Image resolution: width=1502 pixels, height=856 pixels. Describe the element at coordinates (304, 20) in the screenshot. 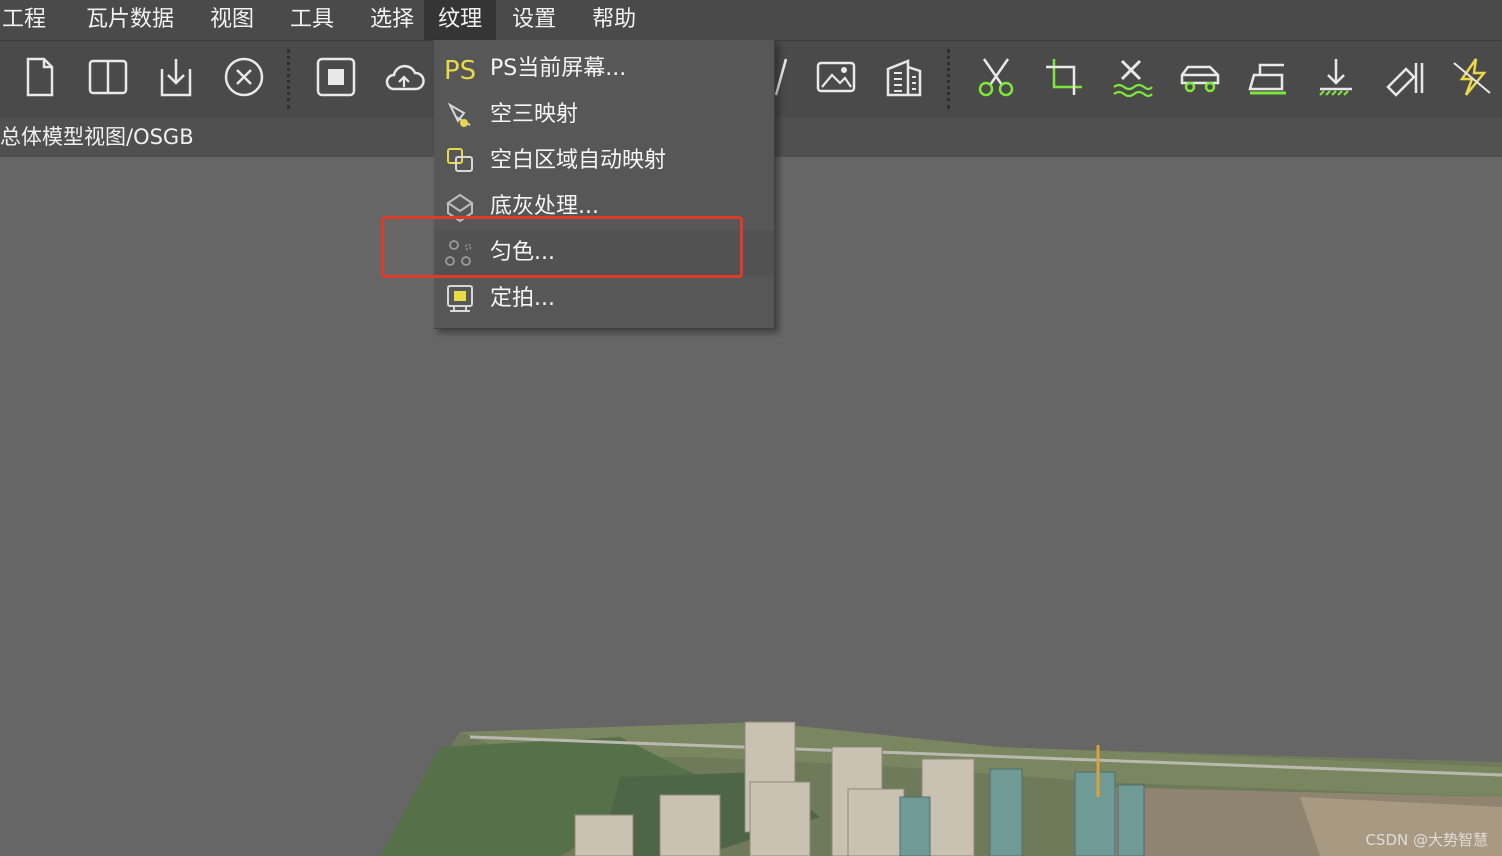

I see `menu-tools: 工具` at that location.